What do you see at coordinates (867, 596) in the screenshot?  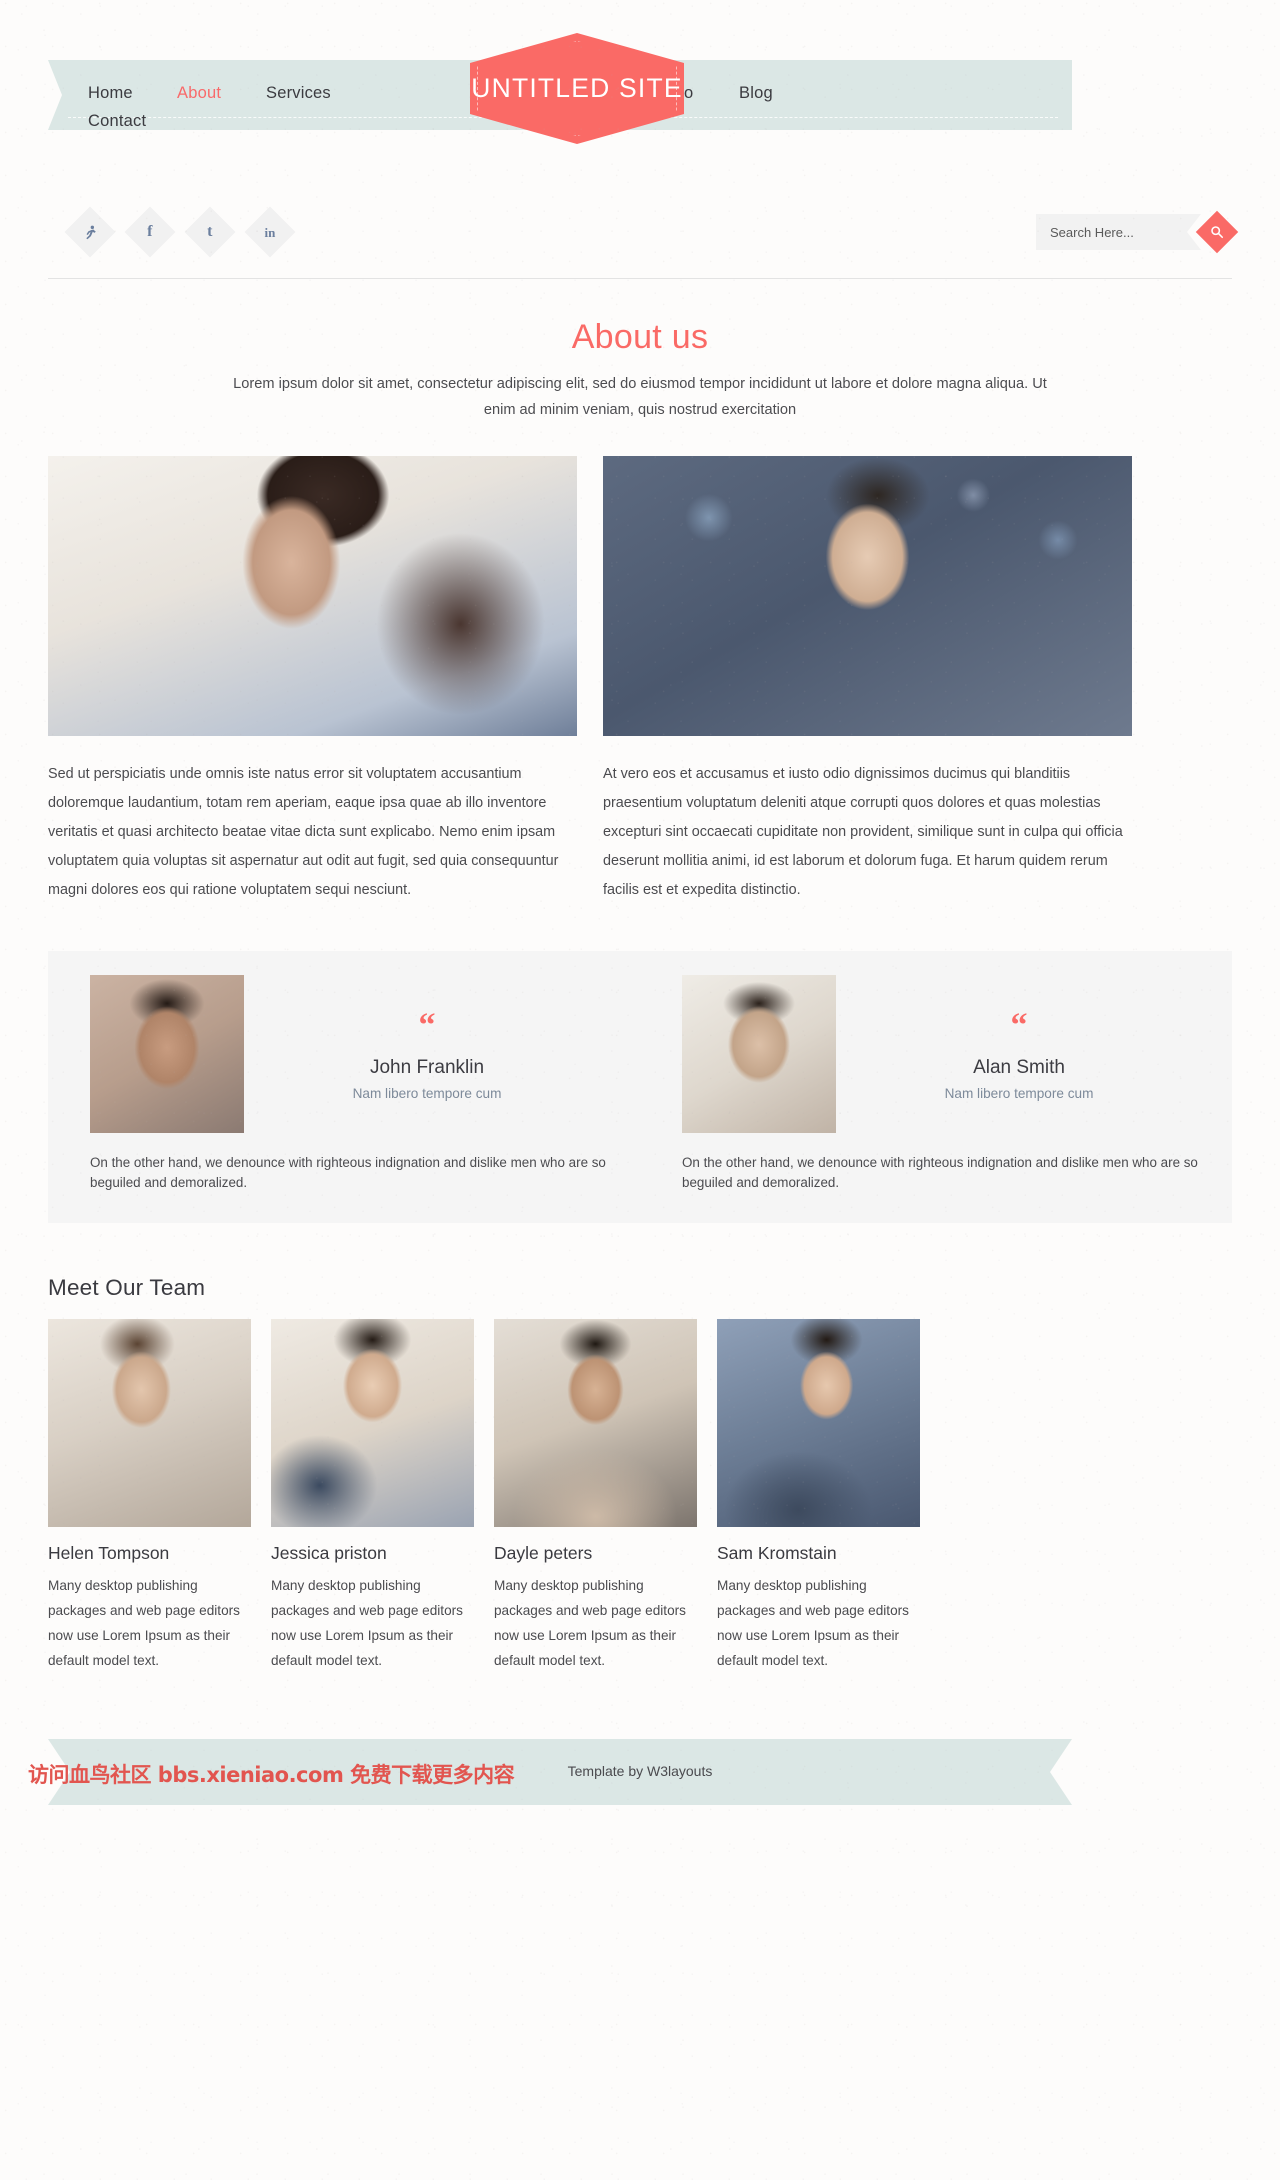 I see `about-image-right` at bounding box center [867, 596].